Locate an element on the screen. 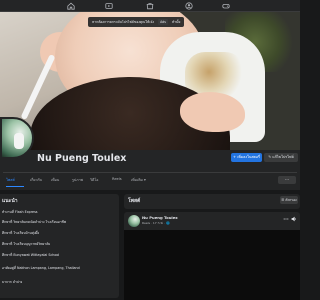 The width and height of the screenshot is (320, 300). filter-button: ☰ ตัวกรอง is located at coordinates (289, 200).